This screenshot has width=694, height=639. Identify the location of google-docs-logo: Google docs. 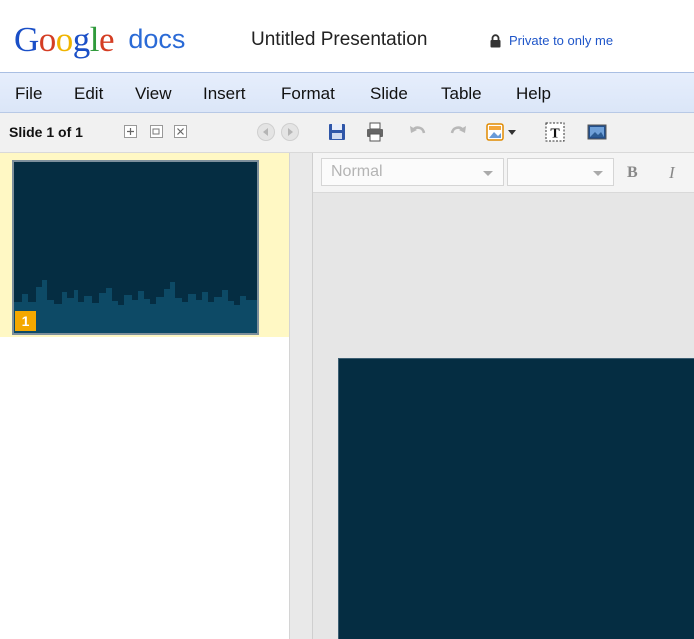
(99, 40).